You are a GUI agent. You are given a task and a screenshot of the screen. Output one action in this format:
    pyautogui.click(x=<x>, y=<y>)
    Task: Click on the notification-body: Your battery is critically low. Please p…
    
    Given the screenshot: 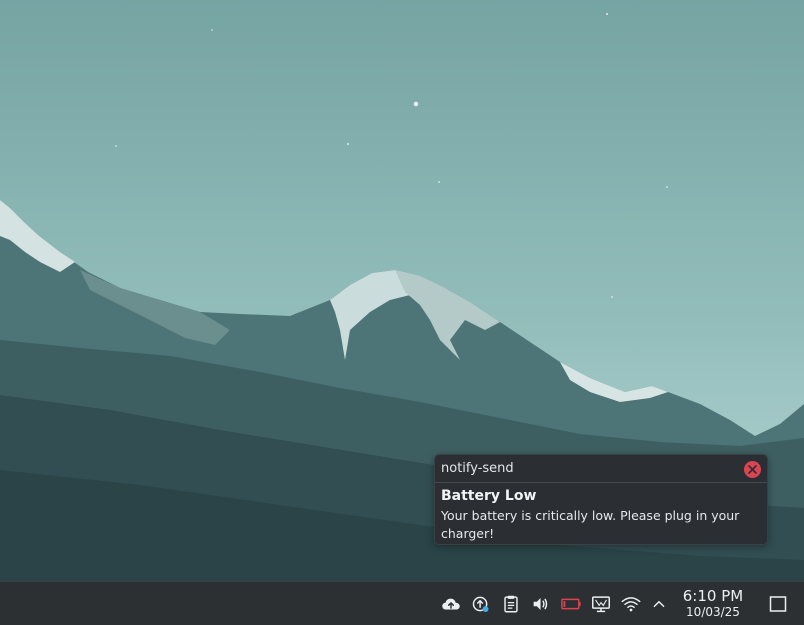 What is the action you would take?
    pyautogui.click(x=590, y=524)
    